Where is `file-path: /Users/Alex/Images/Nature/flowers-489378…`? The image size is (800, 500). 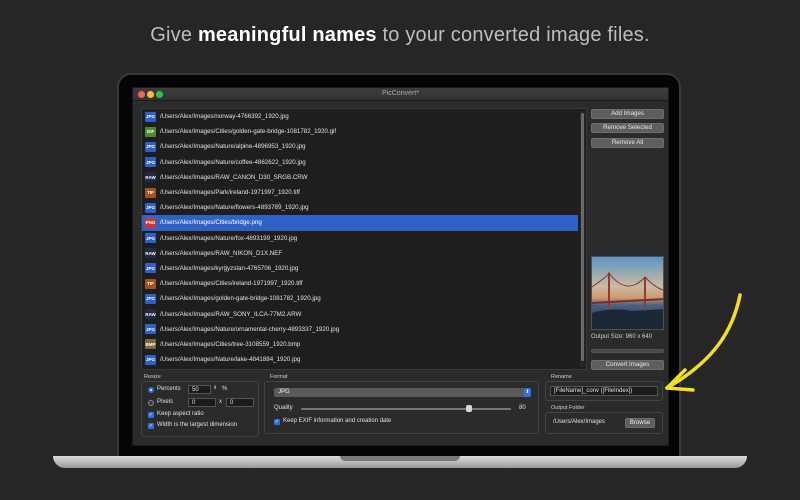 file-path: /Users/Alex/Images/Nature/flowers-489378… is located at coordinates (234, 208).